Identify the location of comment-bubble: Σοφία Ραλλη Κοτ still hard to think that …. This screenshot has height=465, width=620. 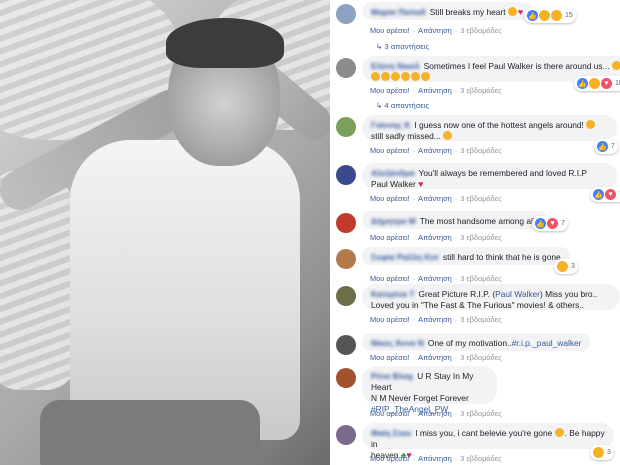
(466, 256).